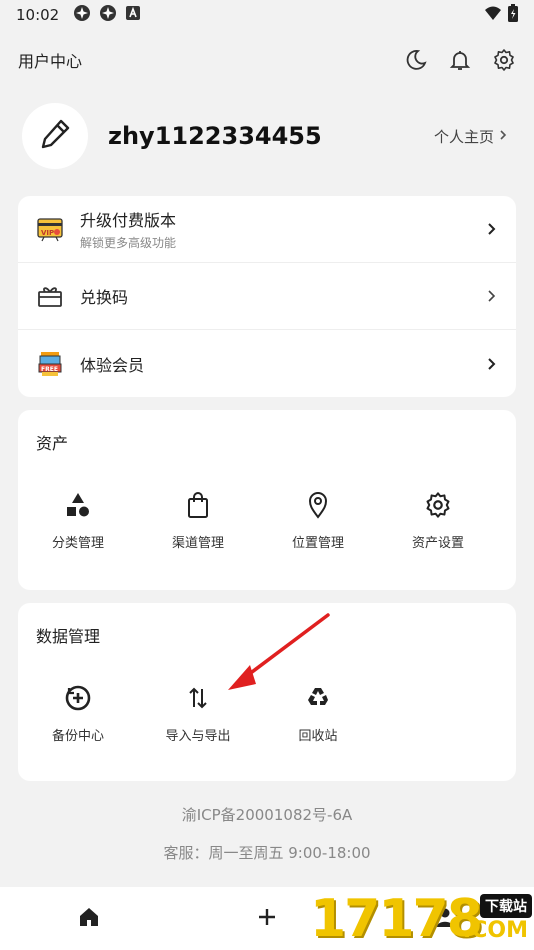 The width and height of the screenshot is (534, 950). I want to click on vip-card-icon: VIP, so click(50, 229).